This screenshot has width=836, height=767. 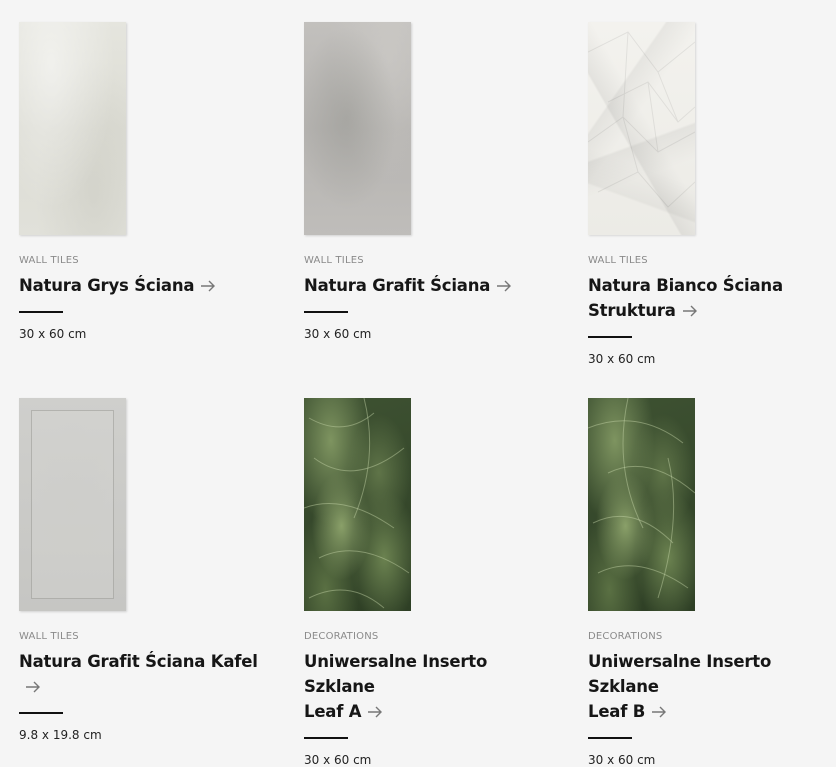 What do you see at coordinates (60, 735) in the screenshot?
I see `product-size: 9.8 x 19.8 cm` at bounding box center [60, 735].